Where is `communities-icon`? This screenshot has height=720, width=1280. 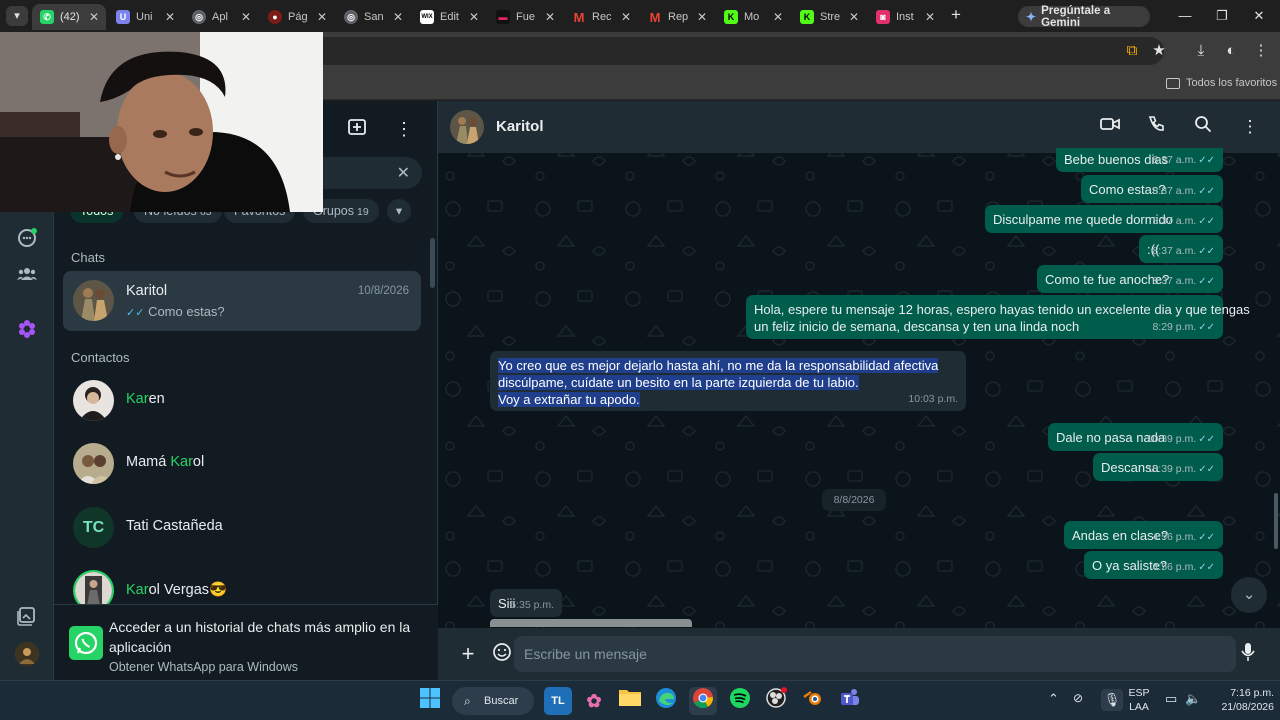 communities-icon is located at coordinates (27, 275).